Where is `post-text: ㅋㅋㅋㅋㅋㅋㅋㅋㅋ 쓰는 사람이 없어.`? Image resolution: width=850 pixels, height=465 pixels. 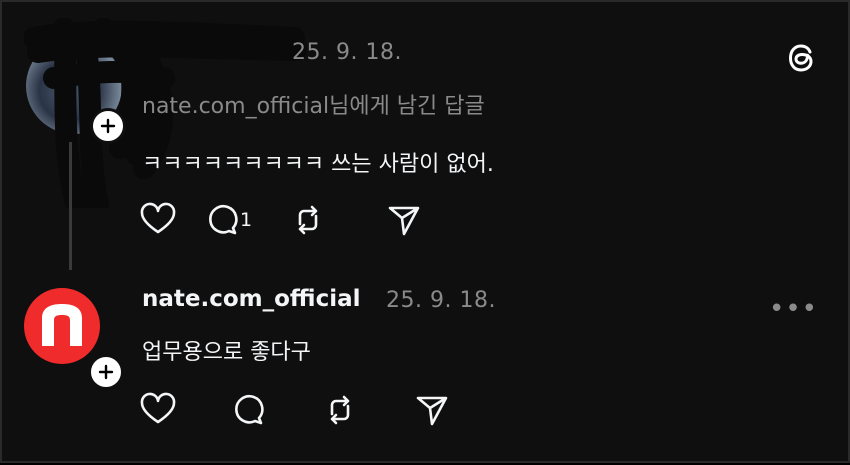 post-text: ㅋㅋㅋㅋㅋㅋㅋㅋㅋ 쓰는 사람이 없어. is located at coordinates (318, 164).